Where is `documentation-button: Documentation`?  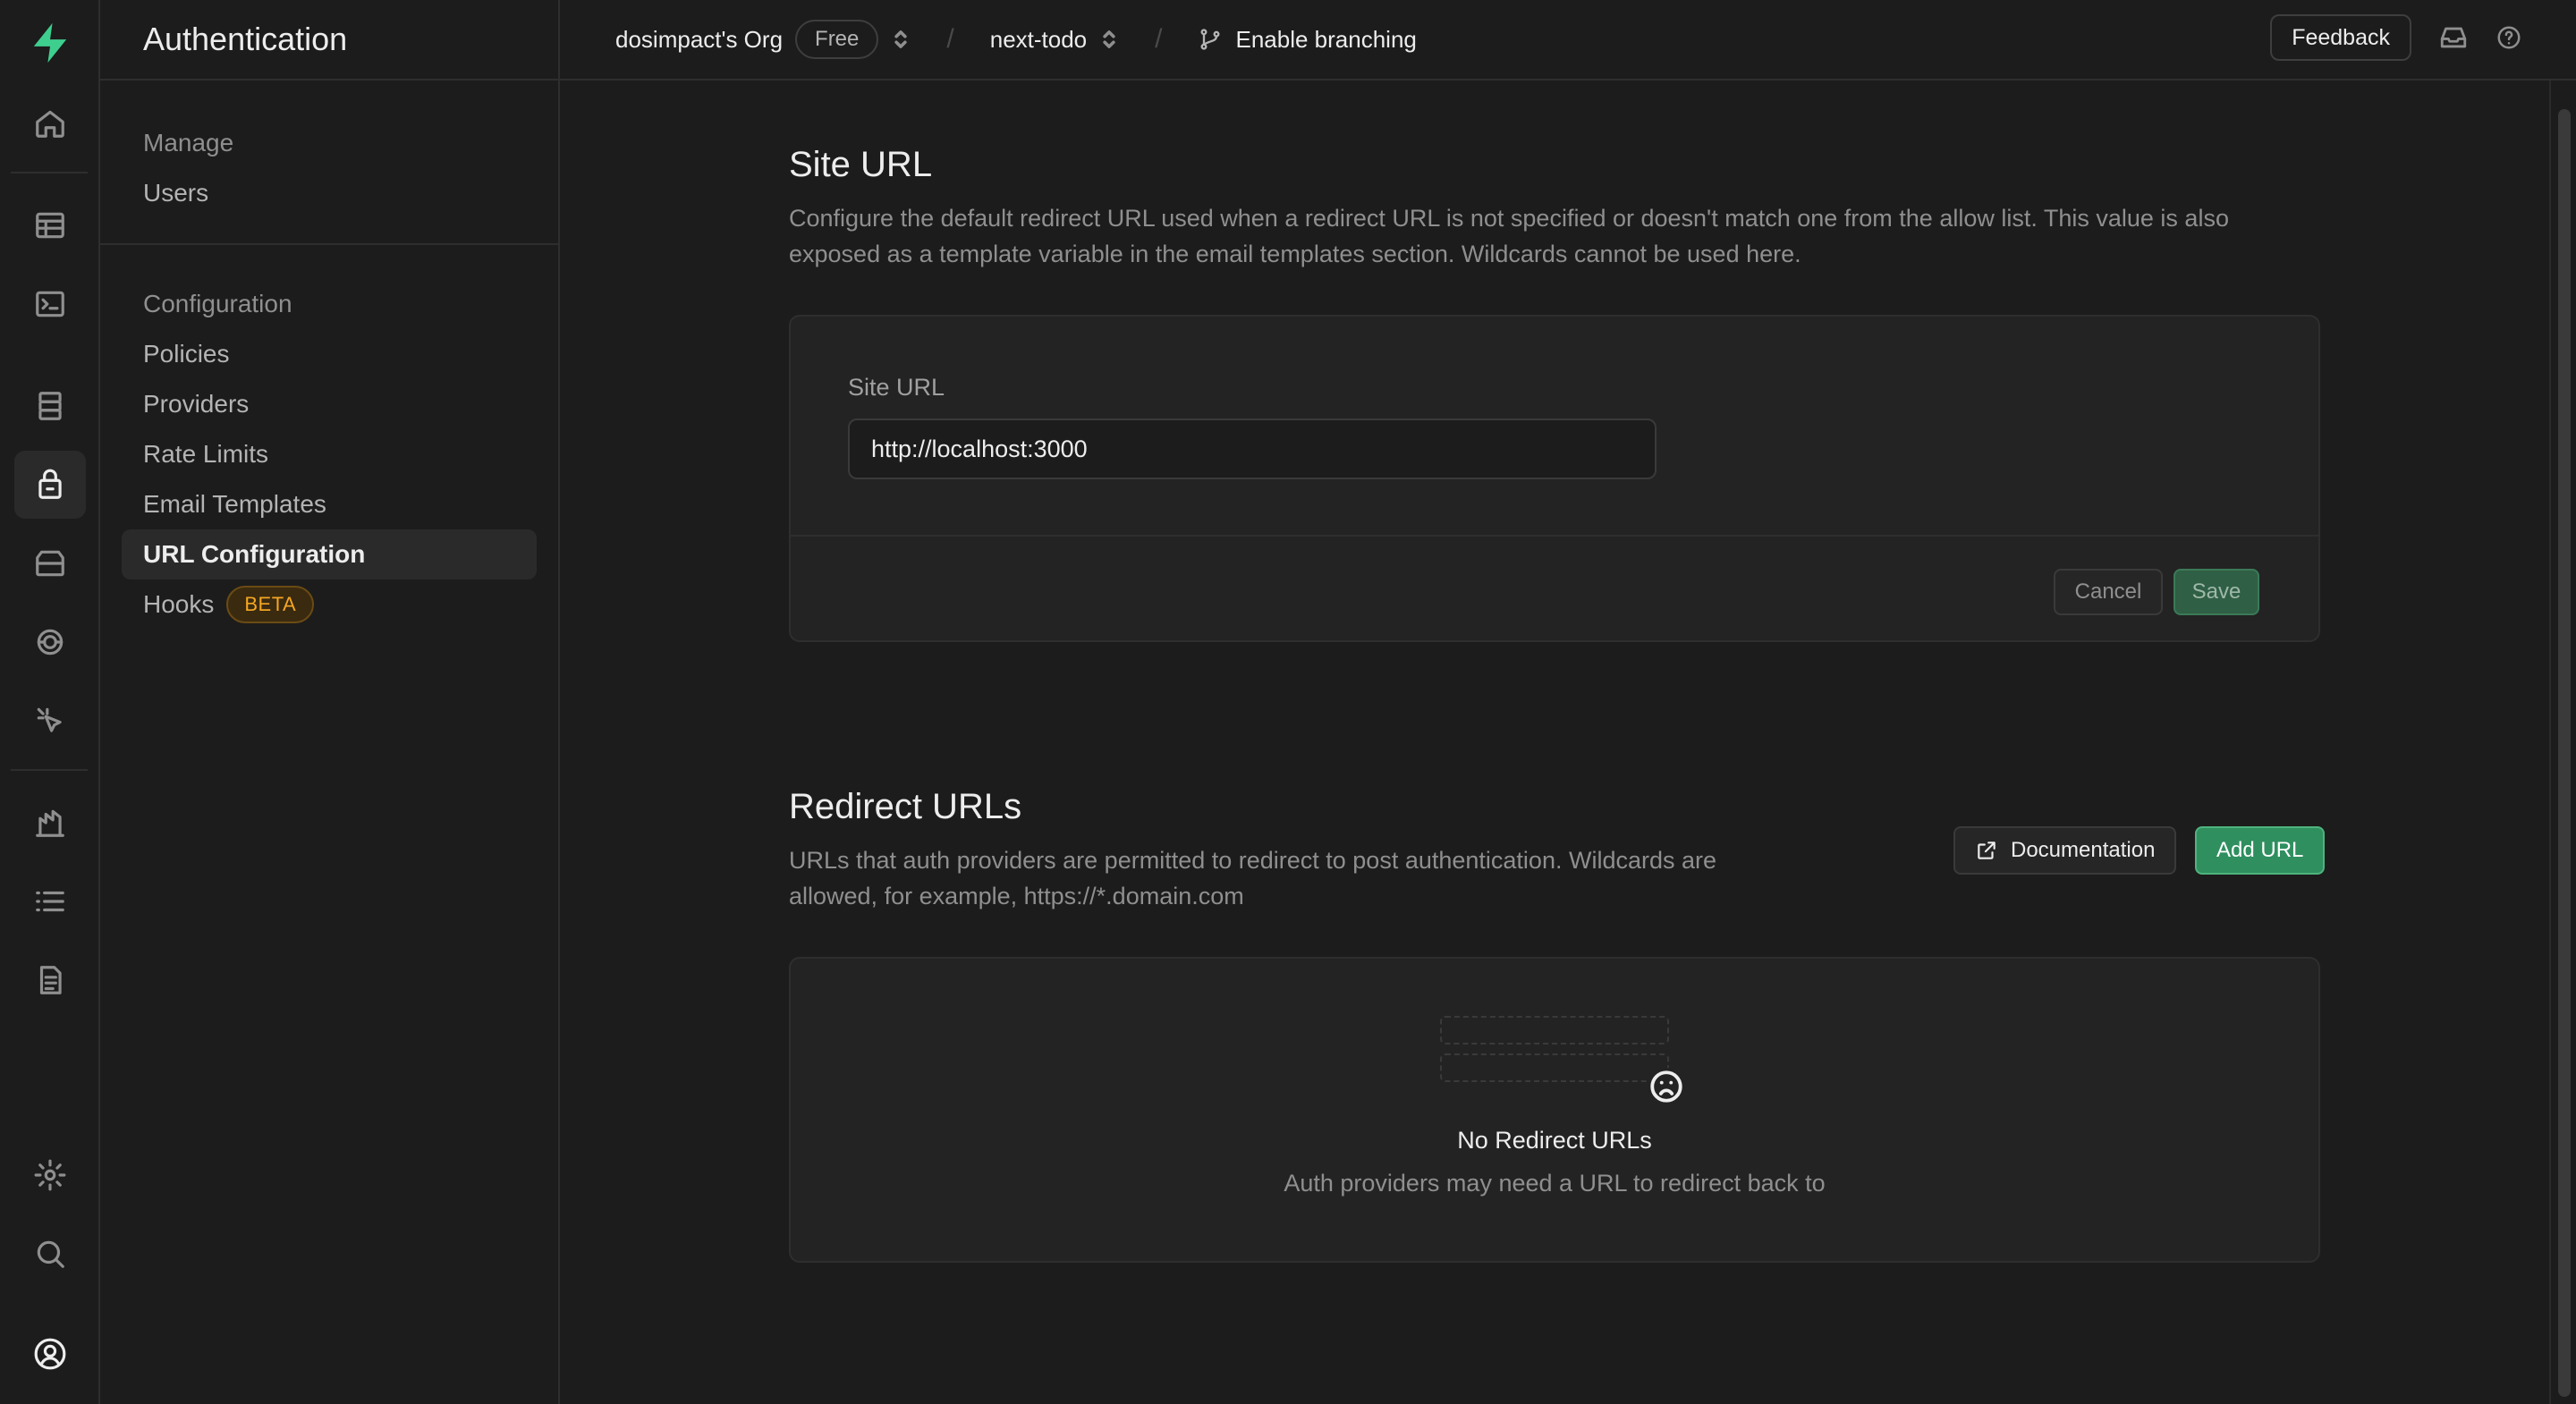
documentation-button: Documentation is located at coordinates (2065, 851).